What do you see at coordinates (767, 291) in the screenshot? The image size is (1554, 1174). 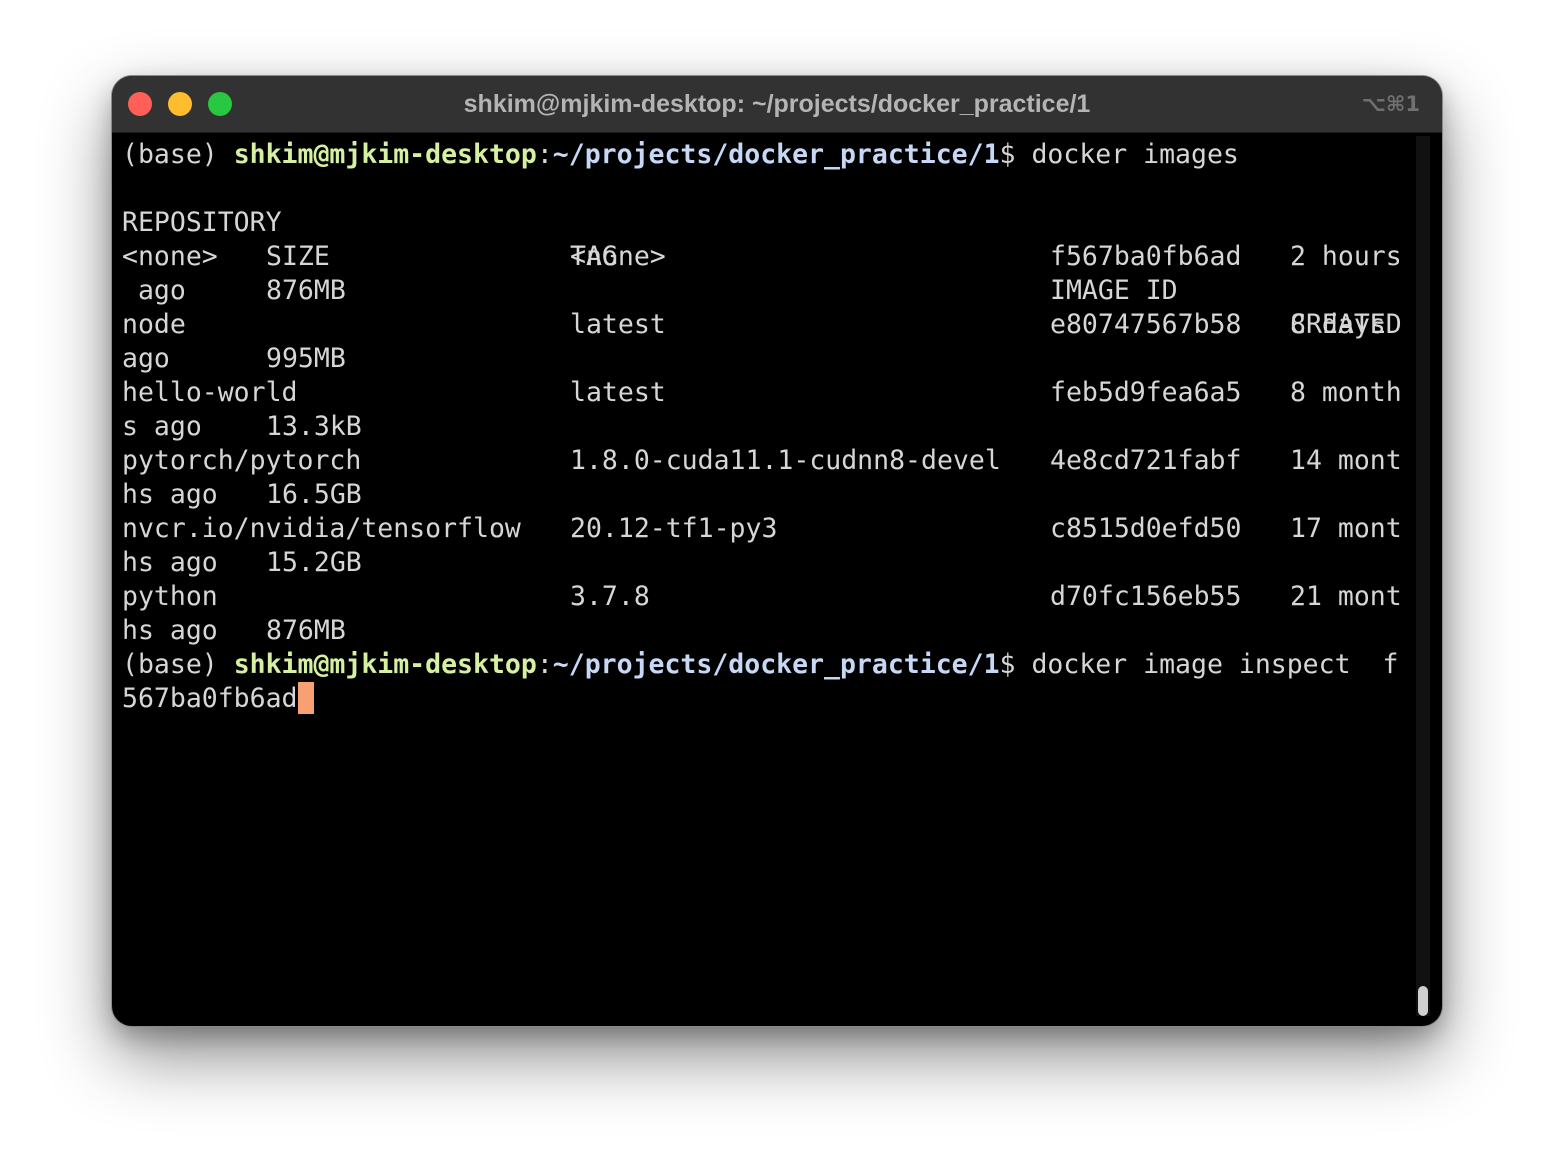 I see `table-row-wrap: ago 876MB` at bounding box center [767, 291].